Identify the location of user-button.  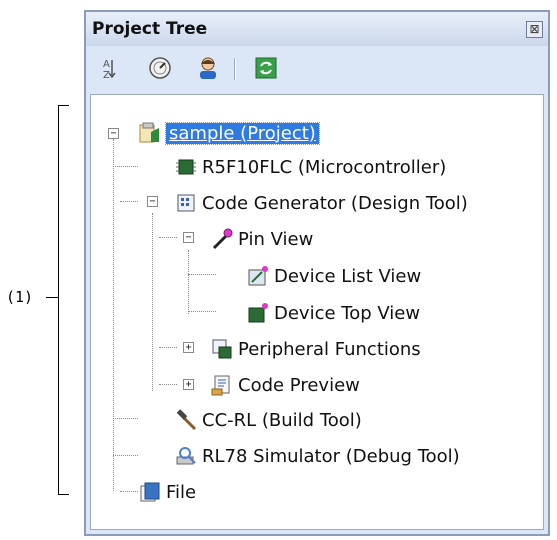
(208, 68).